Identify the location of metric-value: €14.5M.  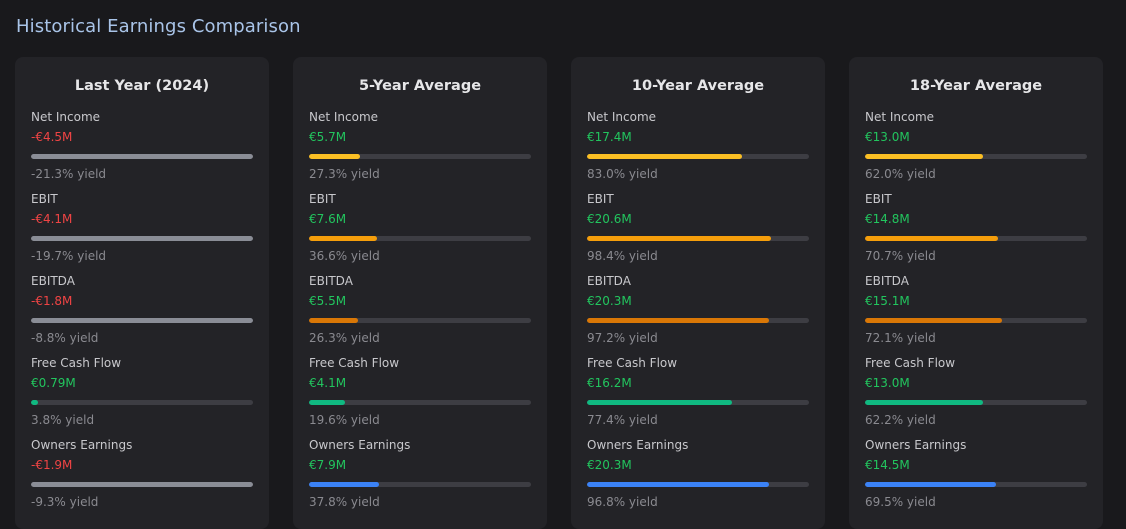
(887, 465).